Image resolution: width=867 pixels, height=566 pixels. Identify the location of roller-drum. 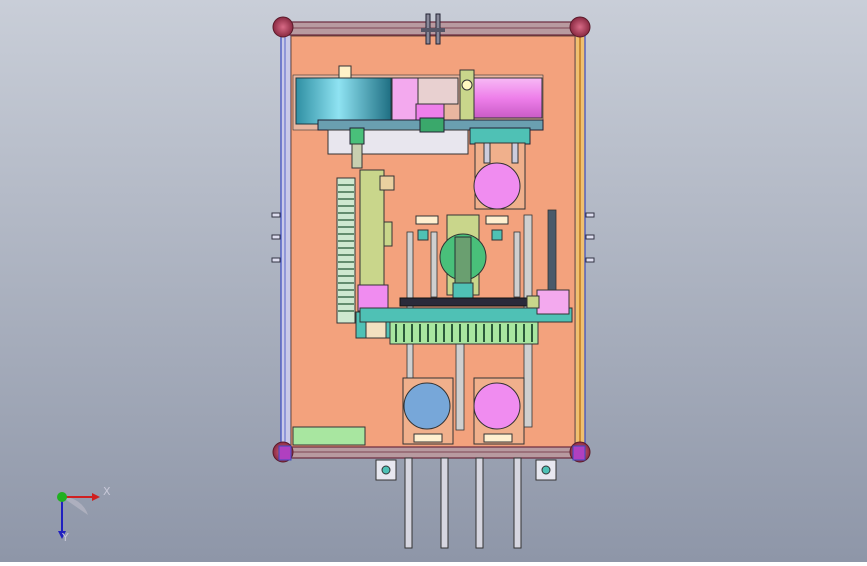
(343, 101).